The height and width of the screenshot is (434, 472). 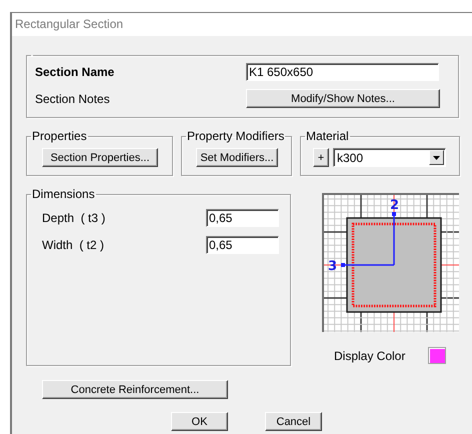 I want to click on field-label: Width ( t2 ), so click(x=73, y=245).